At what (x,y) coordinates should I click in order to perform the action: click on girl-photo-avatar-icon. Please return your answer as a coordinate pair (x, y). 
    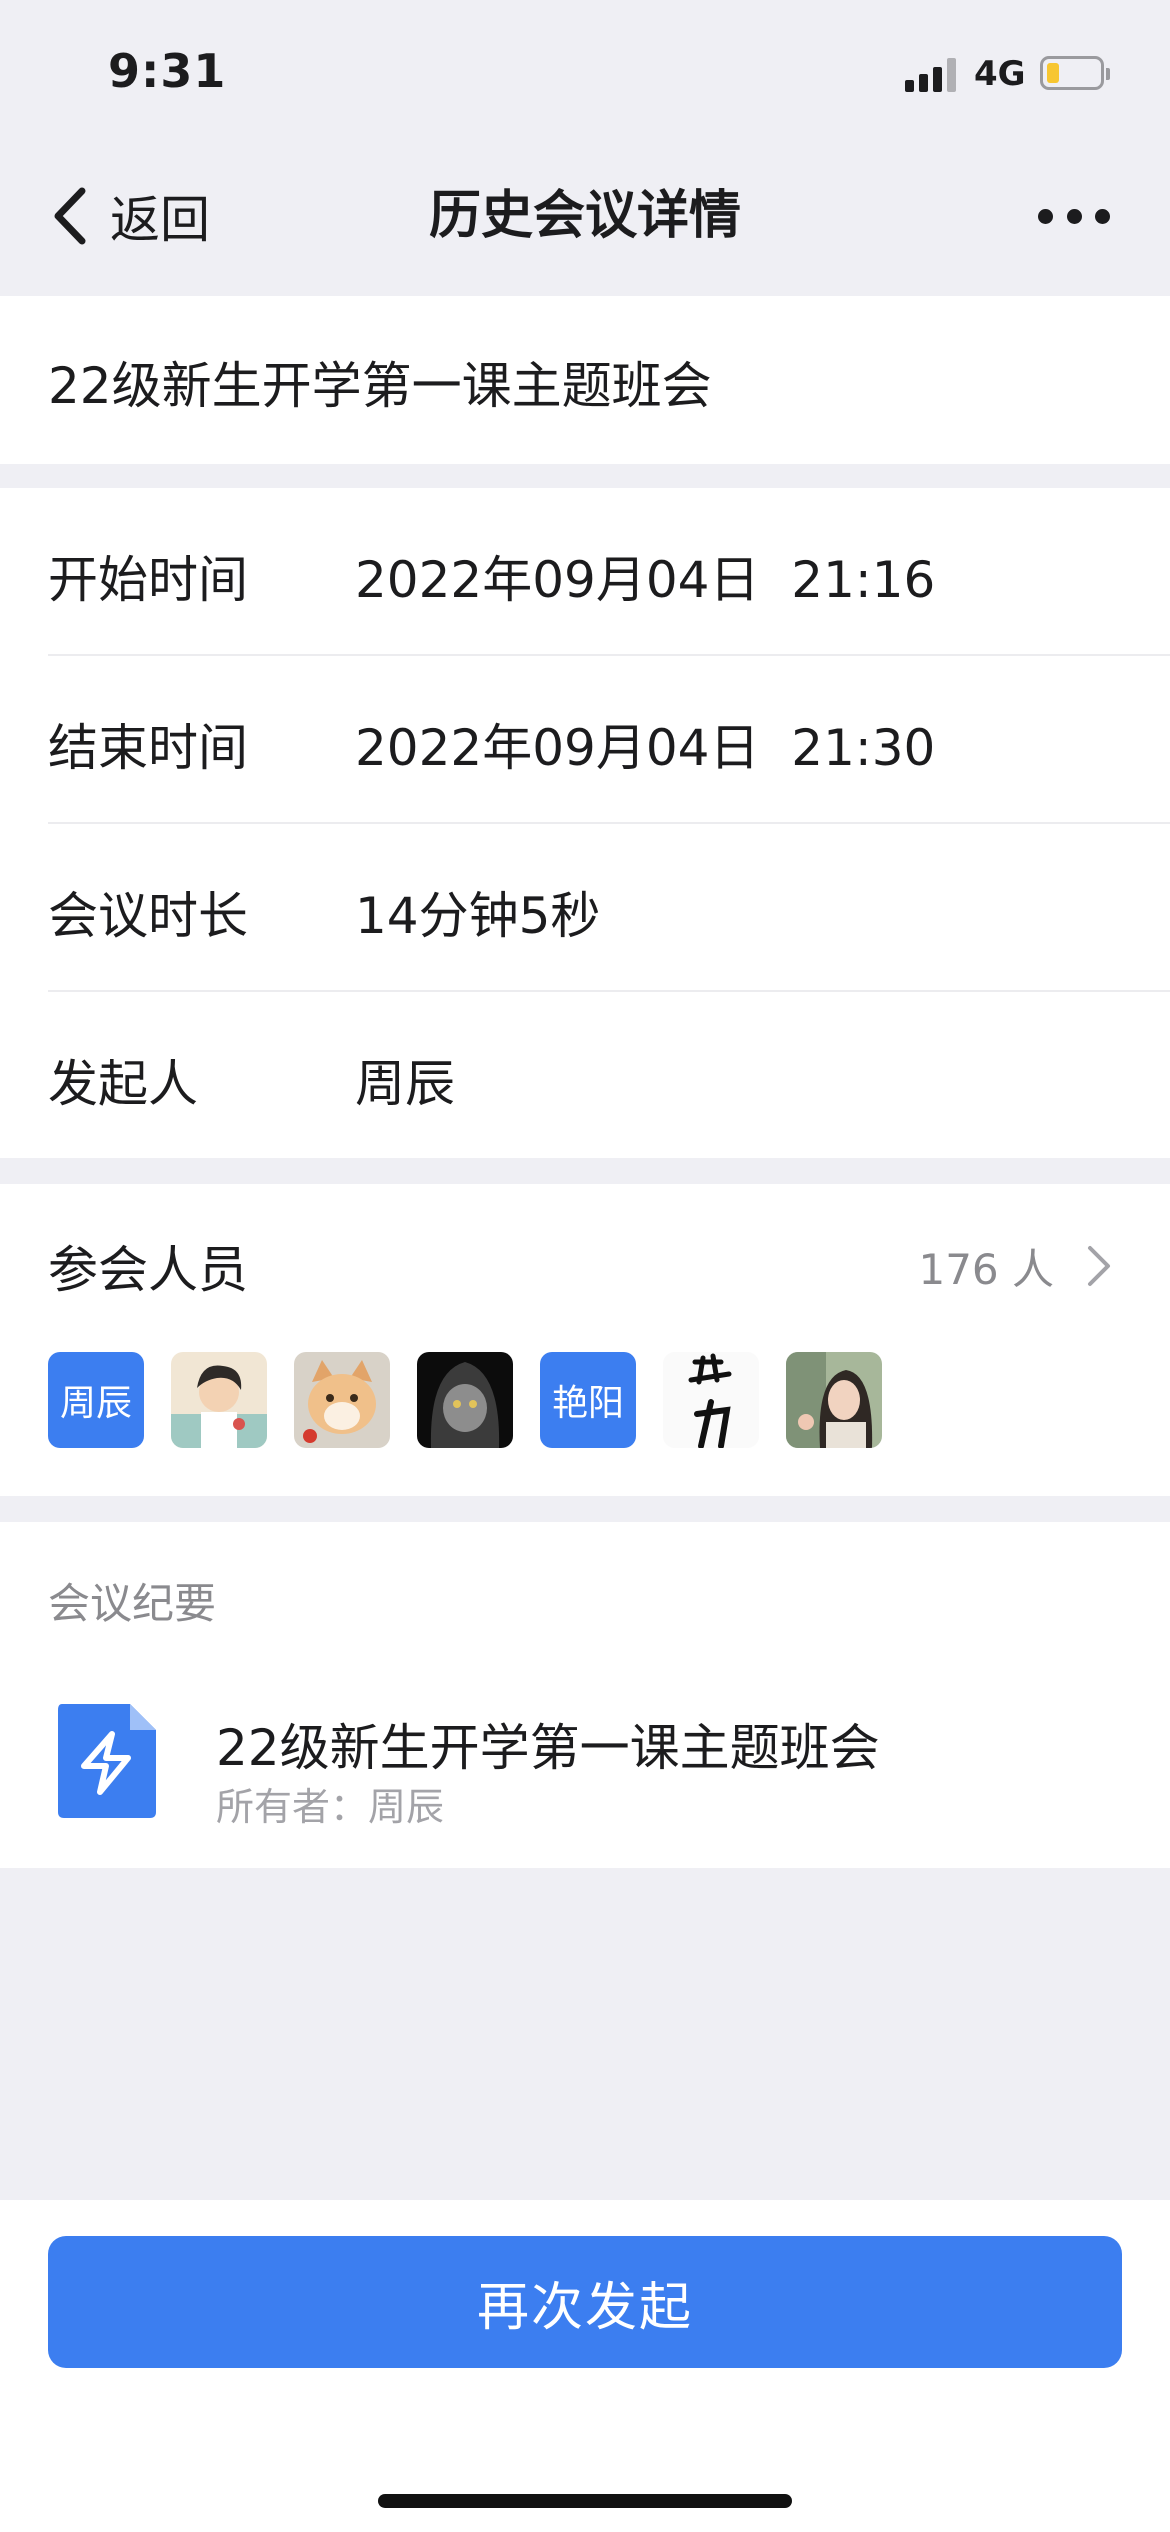
    Looking at the image, I should click on (834, 1400).